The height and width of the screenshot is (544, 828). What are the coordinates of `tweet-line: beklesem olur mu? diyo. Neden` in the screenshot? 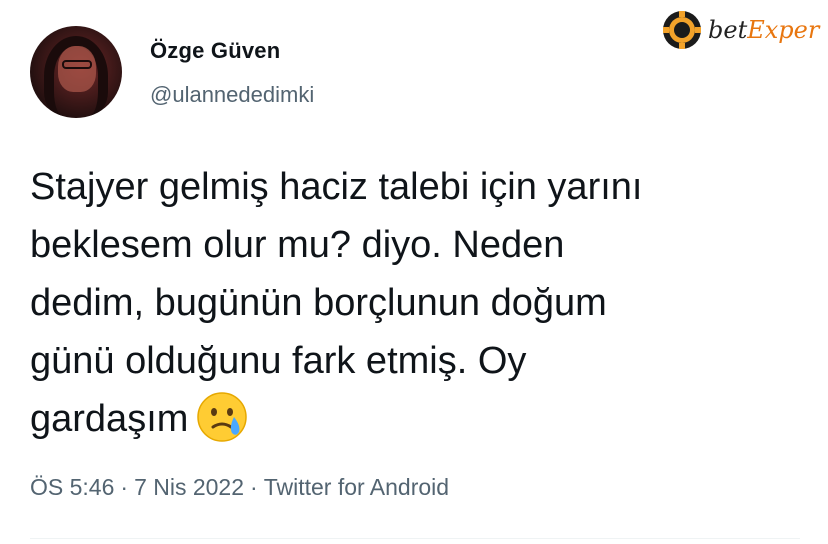 It's located at (297, 245).